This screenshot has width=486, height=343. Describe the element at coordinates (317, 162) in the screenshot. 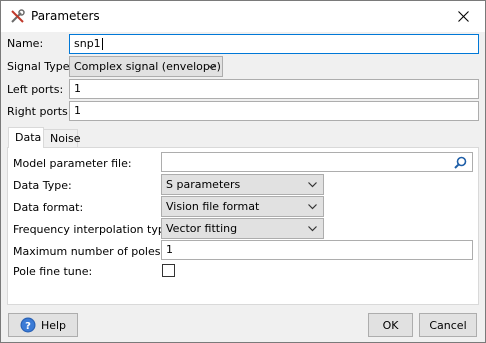

I see `model-parameter-file-input` at that location.